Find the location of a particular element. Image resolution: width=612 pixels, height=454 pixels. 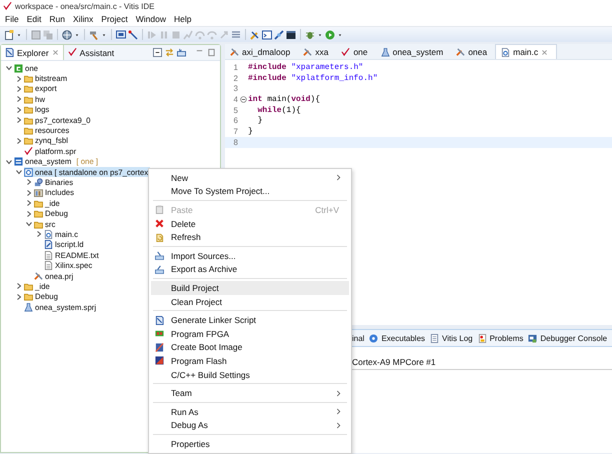

menu-item: Generate Linker Script is located at coordinates (250, 320).